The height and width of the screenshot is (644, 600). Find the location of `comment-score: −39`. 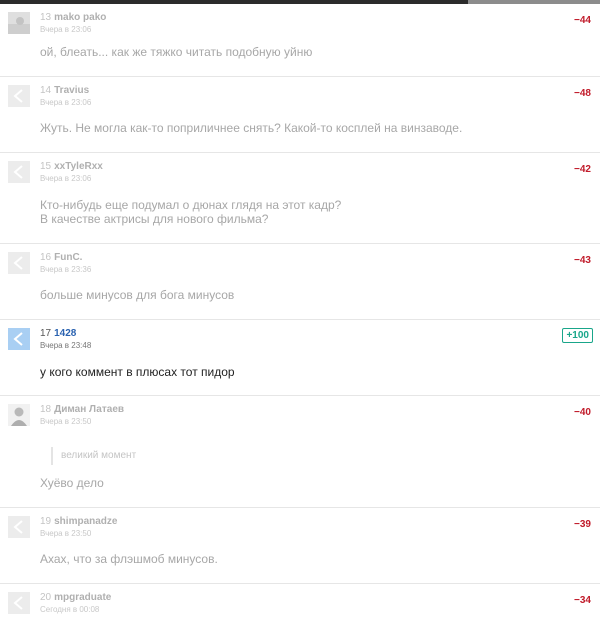

comment-score: −39 is located at coordinates (582, 524).